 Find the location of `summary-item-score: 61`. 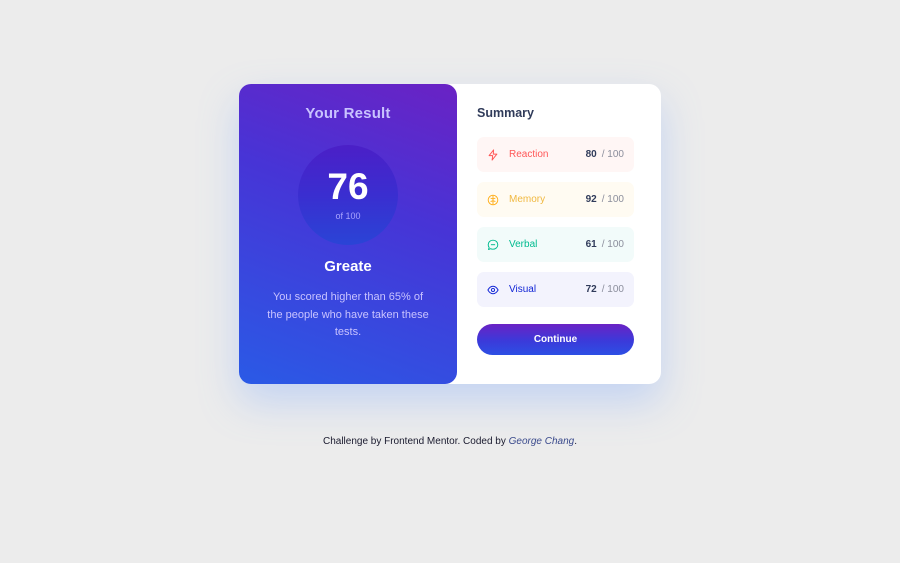

summary-item-score: 61 is located at coordinates (591, 244).